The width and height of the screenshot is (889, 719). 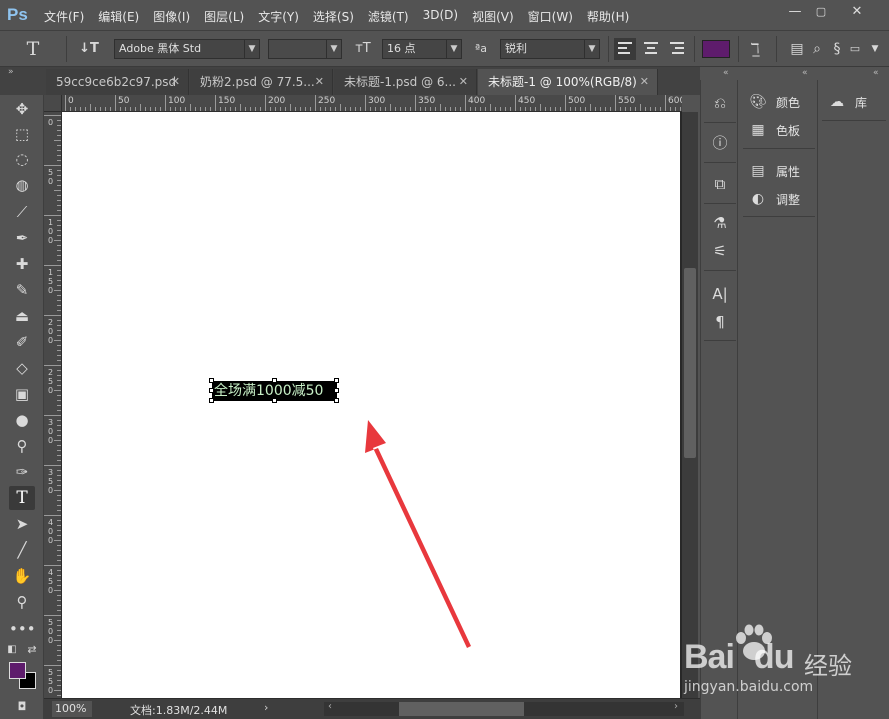 What do you see at coordinates (171, 16) in the screenshot?
I see `menu-image: 图像(I)` at bounding box center [171, 16].